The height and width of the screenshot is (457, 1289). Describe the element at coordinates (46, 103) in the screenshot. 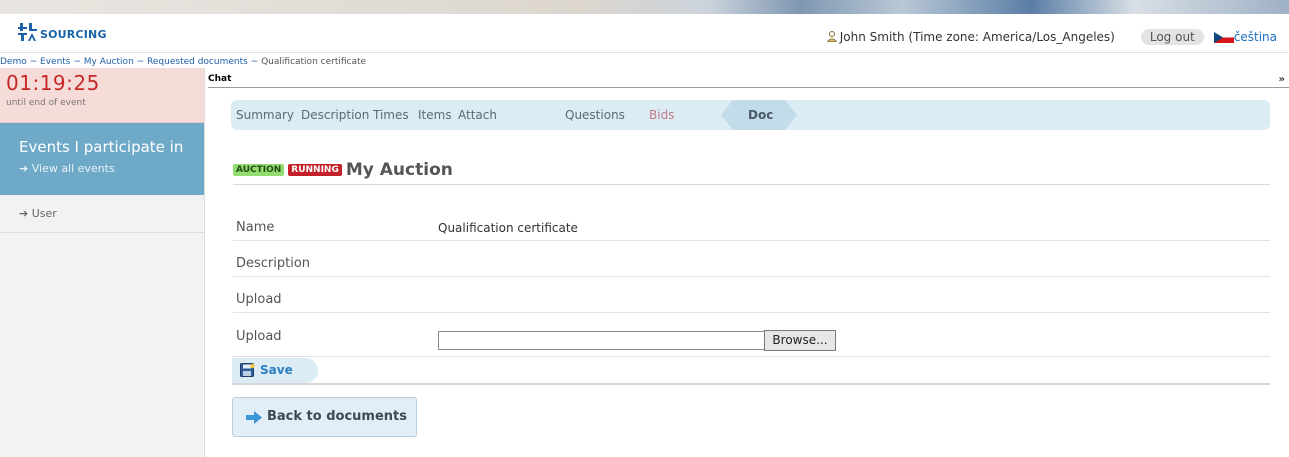

I see `timer-caption: until end of event` at that location.